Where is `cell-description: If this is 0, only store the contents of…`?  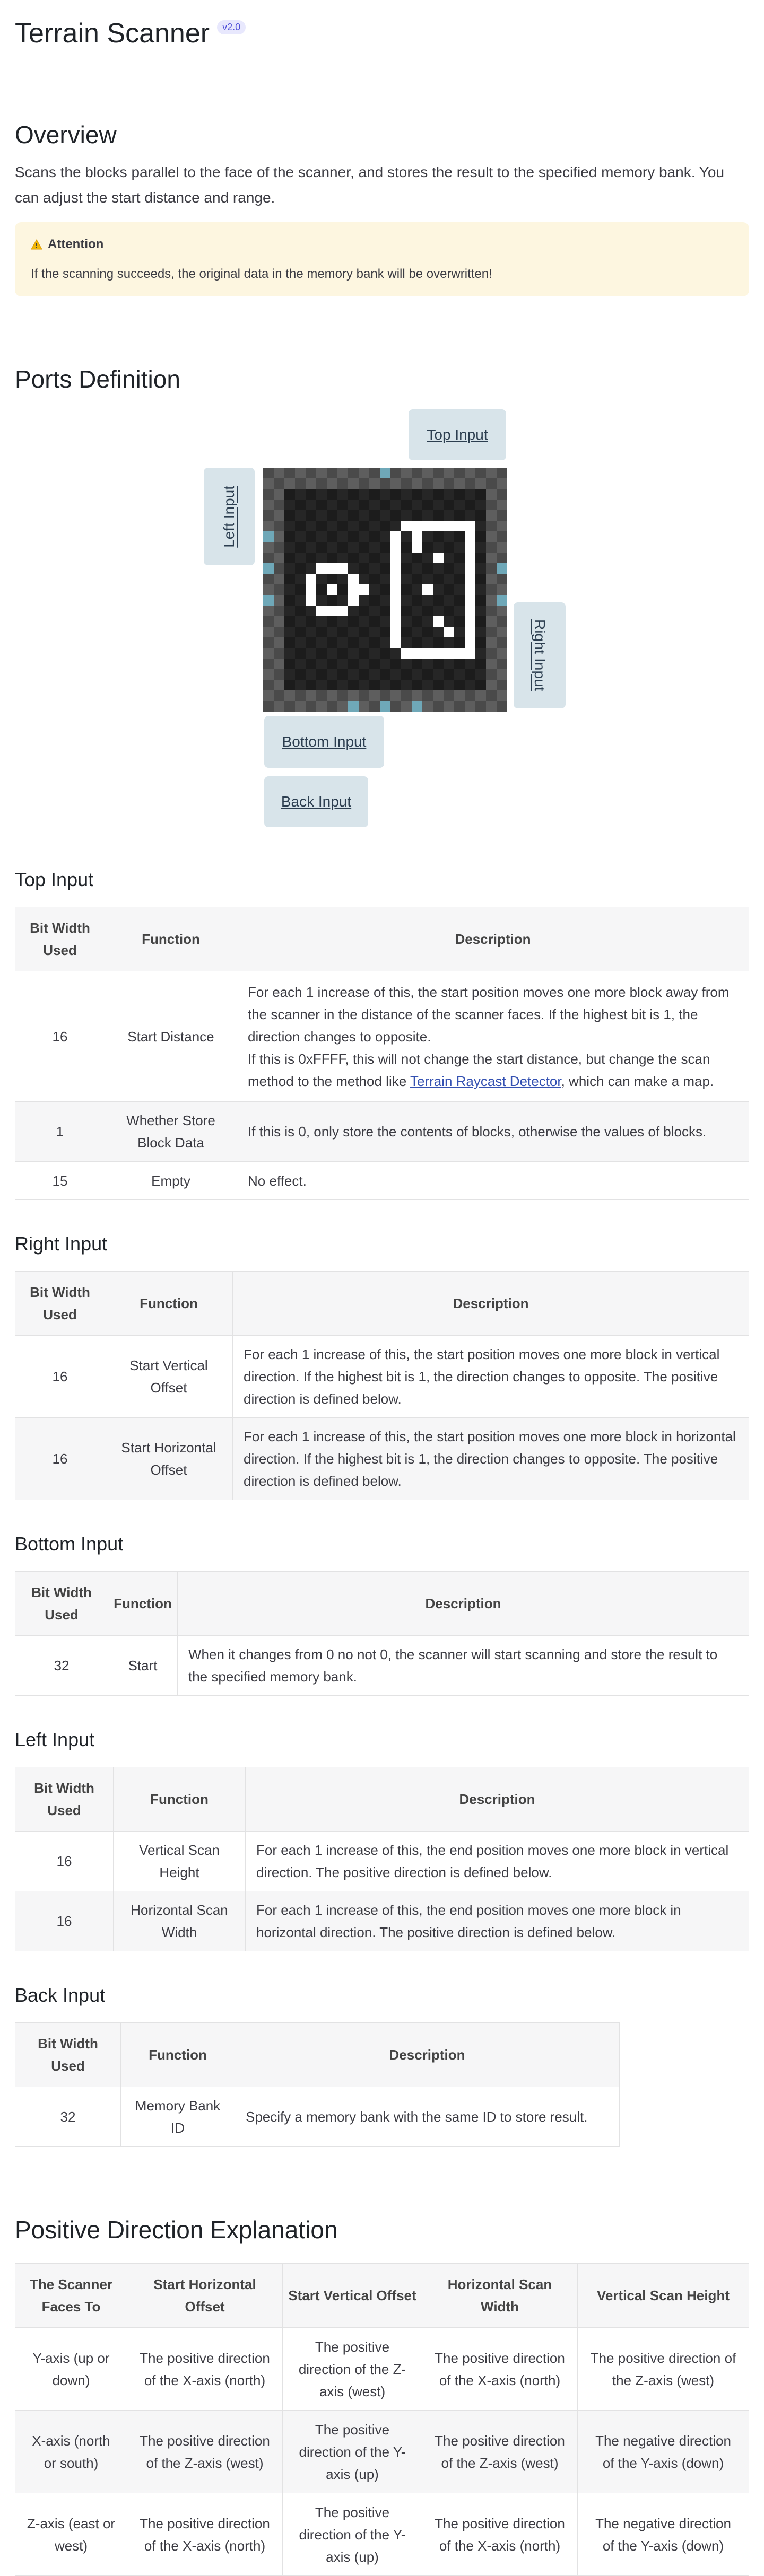
cell-description: If this is 0, only store the contents of… is located at coordinates (493, 1131).